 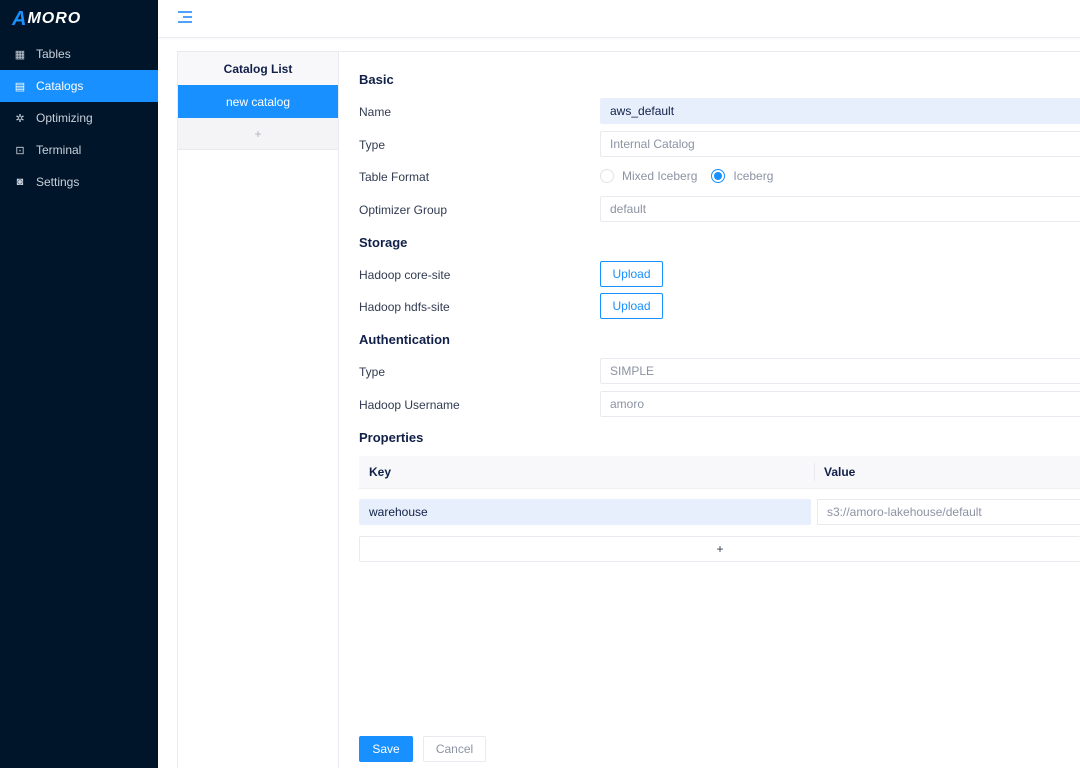 What do you see at coordinates (258, 134) in the screenshot?
I see `add-catalog-button: +` at bounding box center [258, 134].